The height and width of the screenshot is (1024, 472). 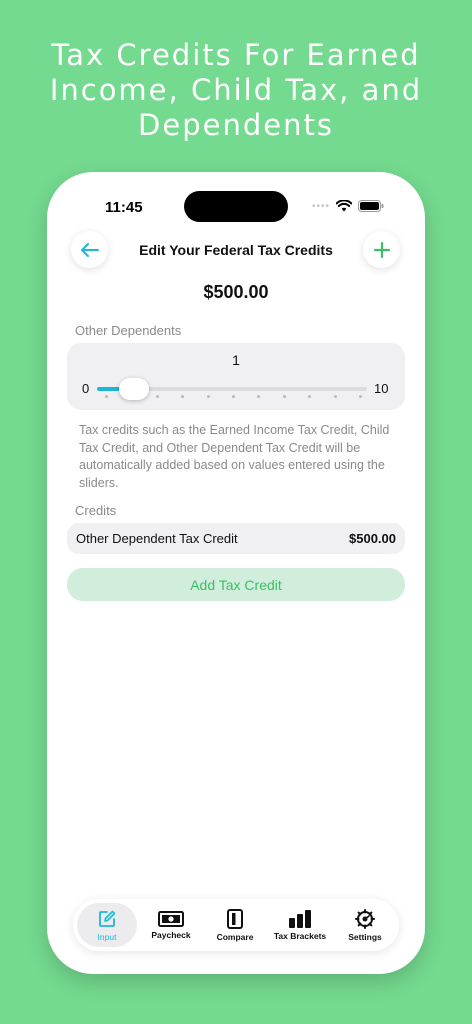 What do you see at coordinates (157, 538) in the screenshot?
I see `credit-name: Other Dependent Tax Credit` at bounding box center [157, 538].